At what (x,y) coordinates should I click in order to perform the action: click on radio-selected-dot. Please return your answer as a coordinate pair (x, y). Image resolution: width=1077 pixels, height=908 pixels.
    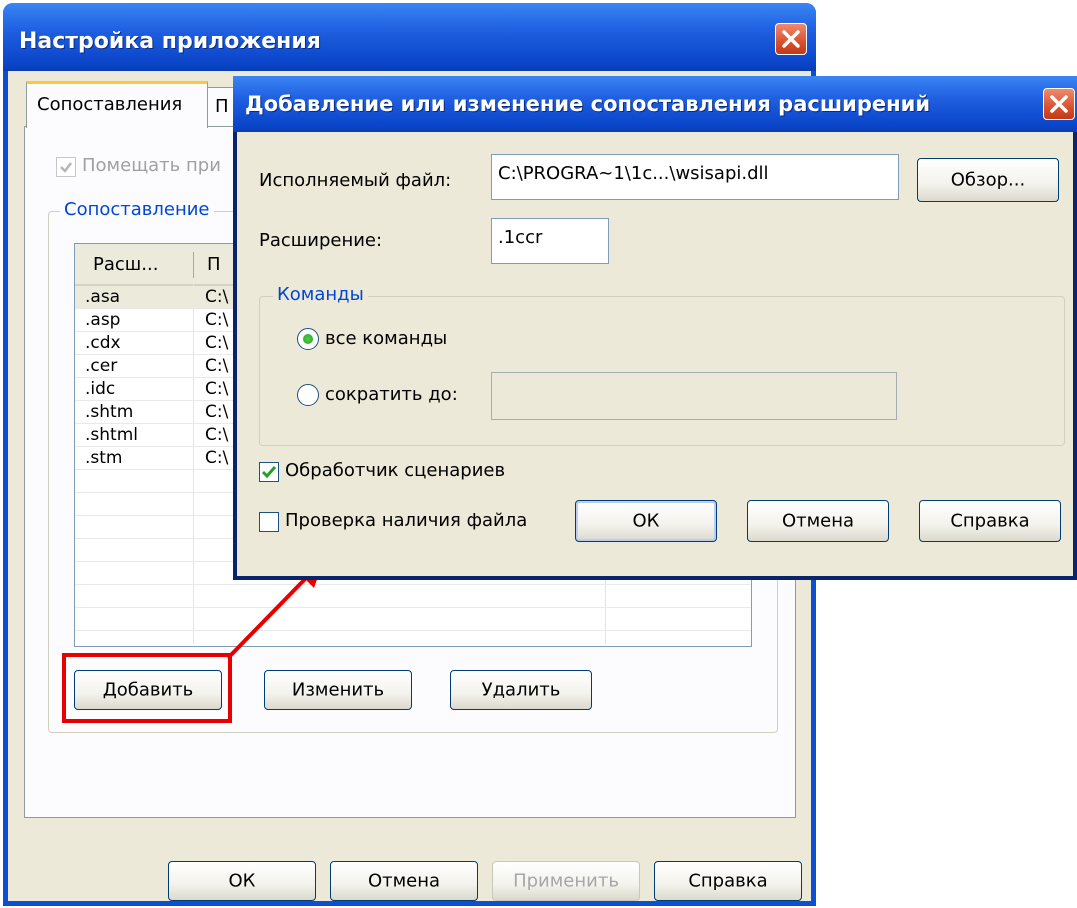
    Looking at the image, I should click on (308, 339).